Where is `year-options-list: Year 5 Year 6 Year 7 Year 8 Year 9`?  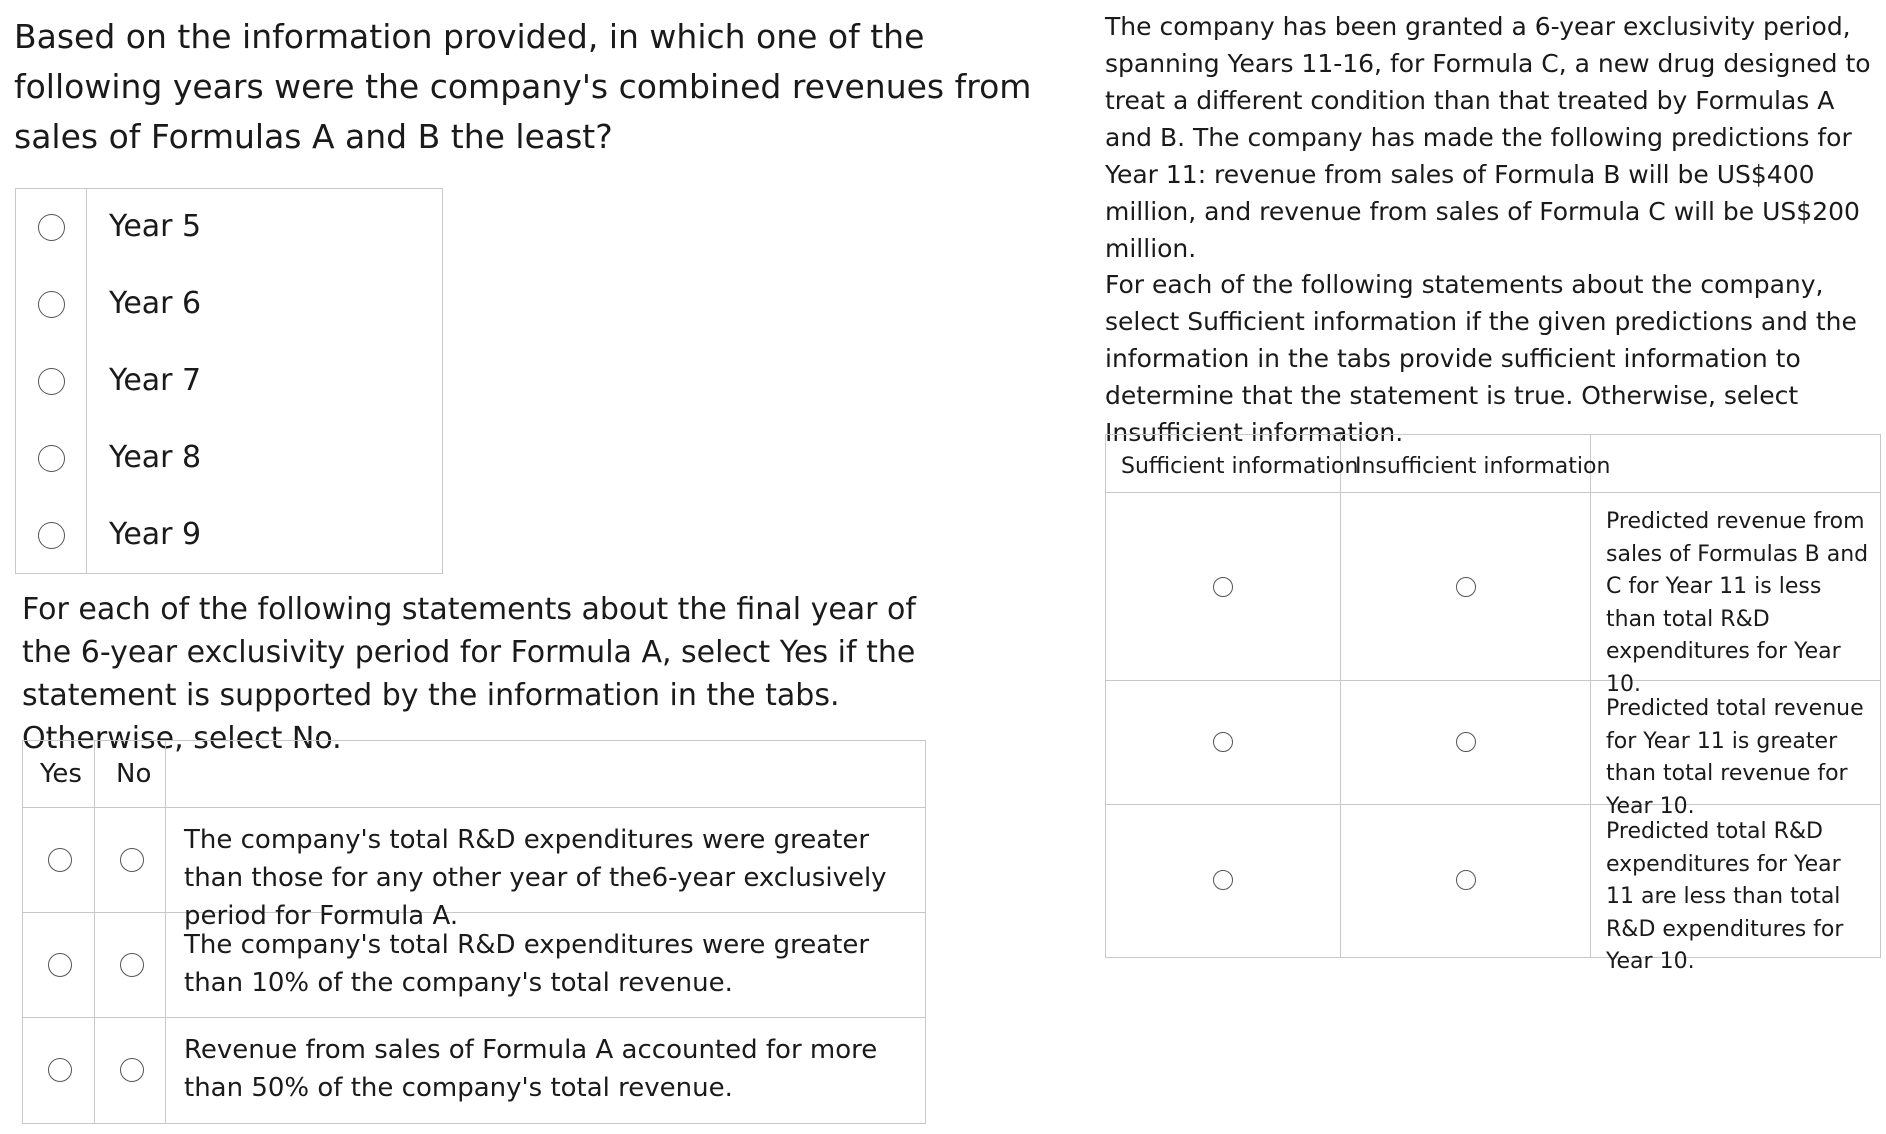
year-options-list: Year 5 Year 6 Year 7 Year 8 Year 9 is located at coordinates (229, 381).